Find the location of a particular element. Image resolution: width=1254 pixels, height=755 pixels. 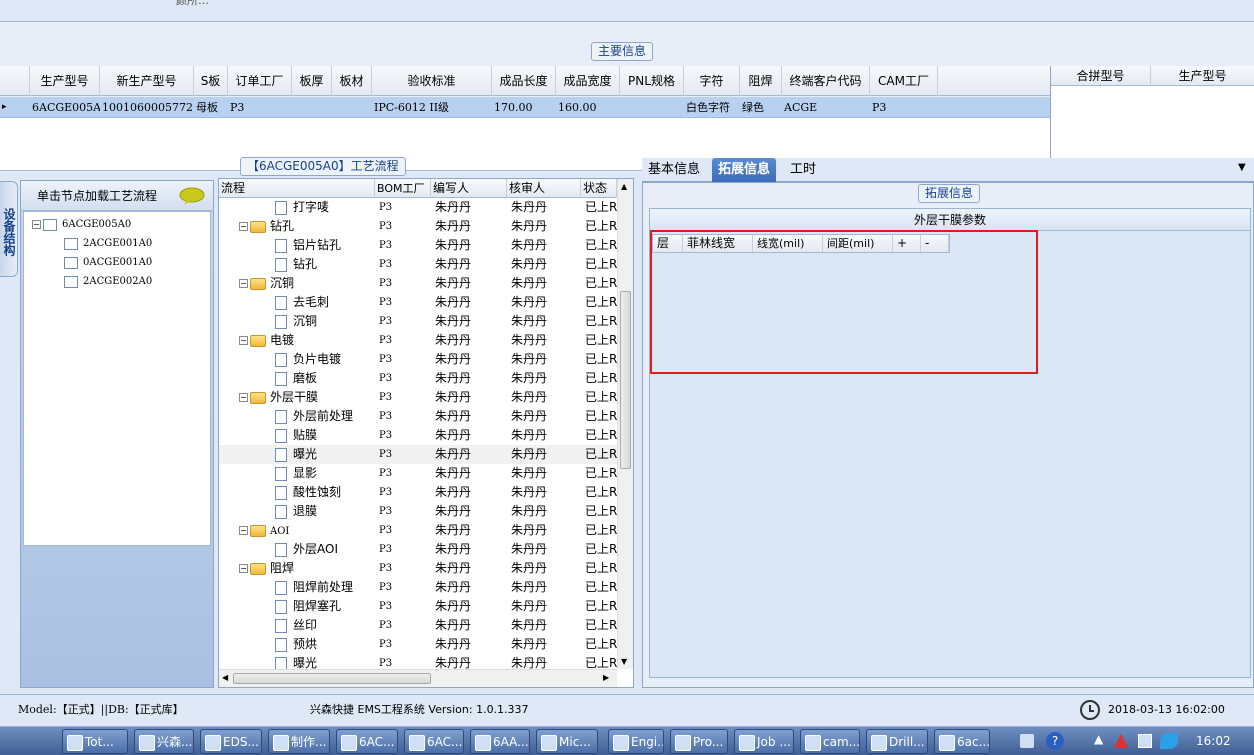

tray-clock: 16:02 is located at coordinates (1213, 741).